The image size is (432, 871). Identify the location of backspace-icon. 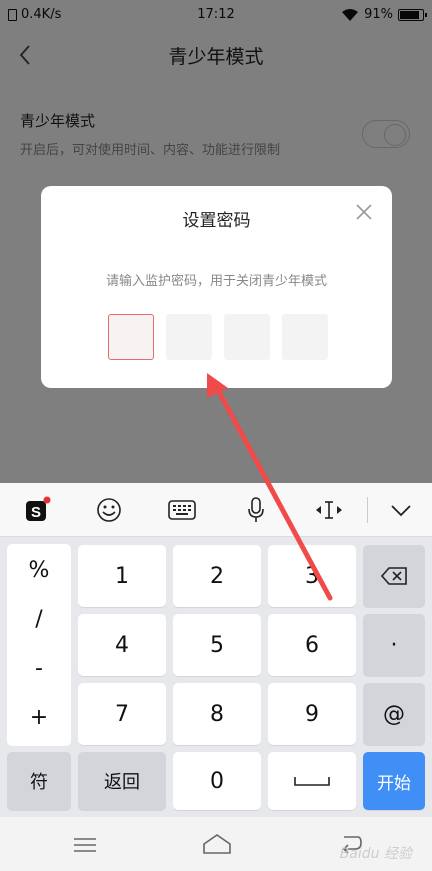
(393, 576).